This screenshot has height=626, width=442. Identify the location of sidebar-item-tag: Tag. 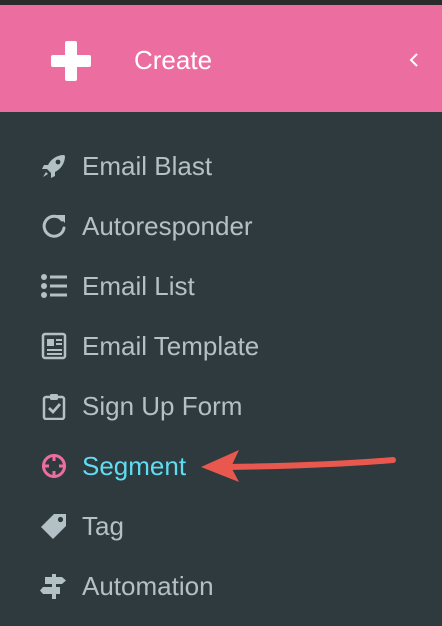
(221, 526).